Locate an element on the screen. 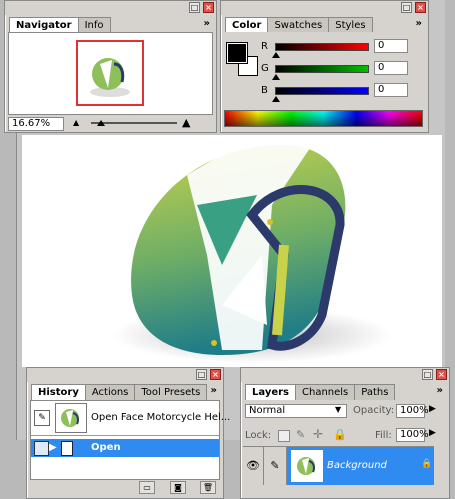 The width and height of the screenshot is (455, 499). navigator-palette: □ × Navigator Info » 16.67% ▲ ▲ is located at coordinates (110, 66).